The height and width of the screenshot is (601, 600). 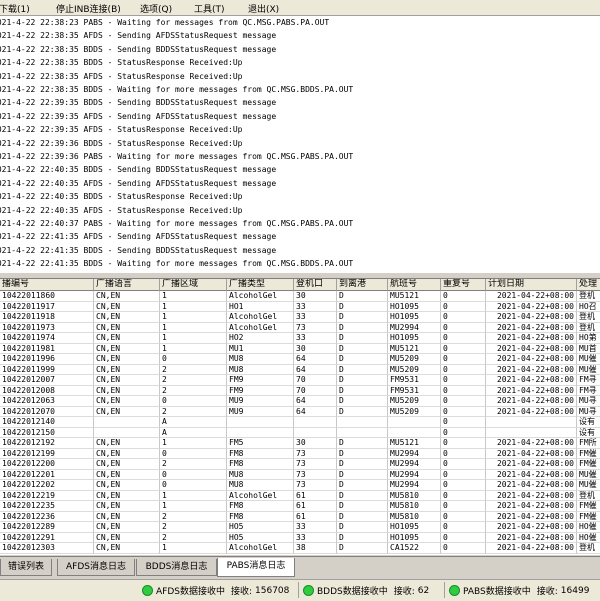 What do you see at coordinates (588, 422) in the screenshot?
I see `table-cell: 设有` at bounding box center [588, 422].